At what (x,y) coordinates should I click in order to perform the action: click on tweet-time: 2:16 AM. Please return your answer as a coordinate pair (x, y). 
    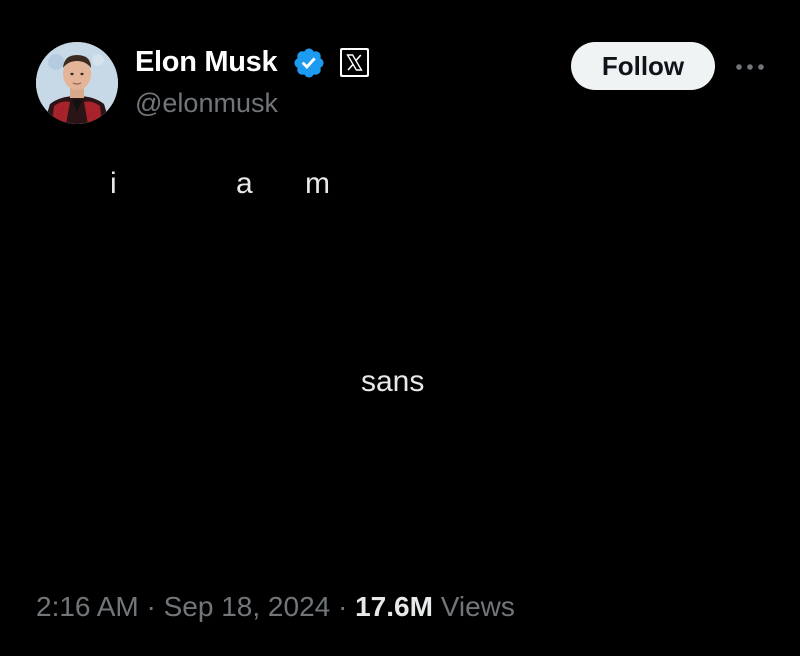
    Looking at the image, I should click on (87, 606).